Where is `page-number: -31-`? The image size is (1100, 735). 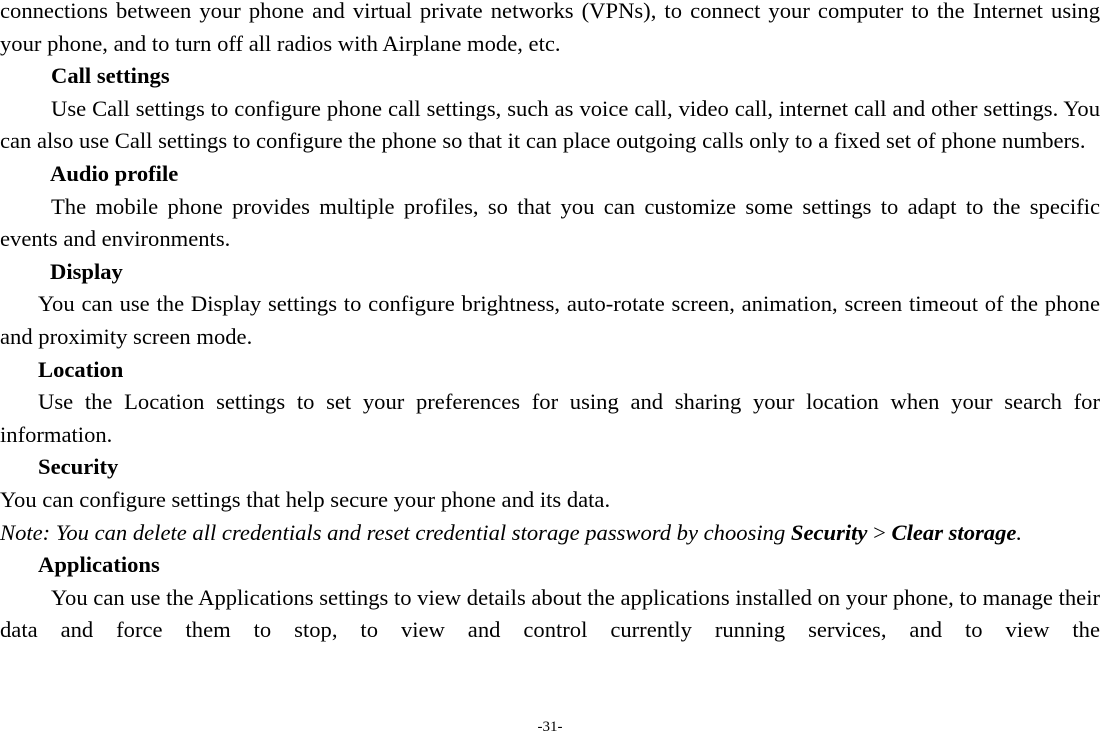
page-number: -31- is located at coordinates (550, 727).